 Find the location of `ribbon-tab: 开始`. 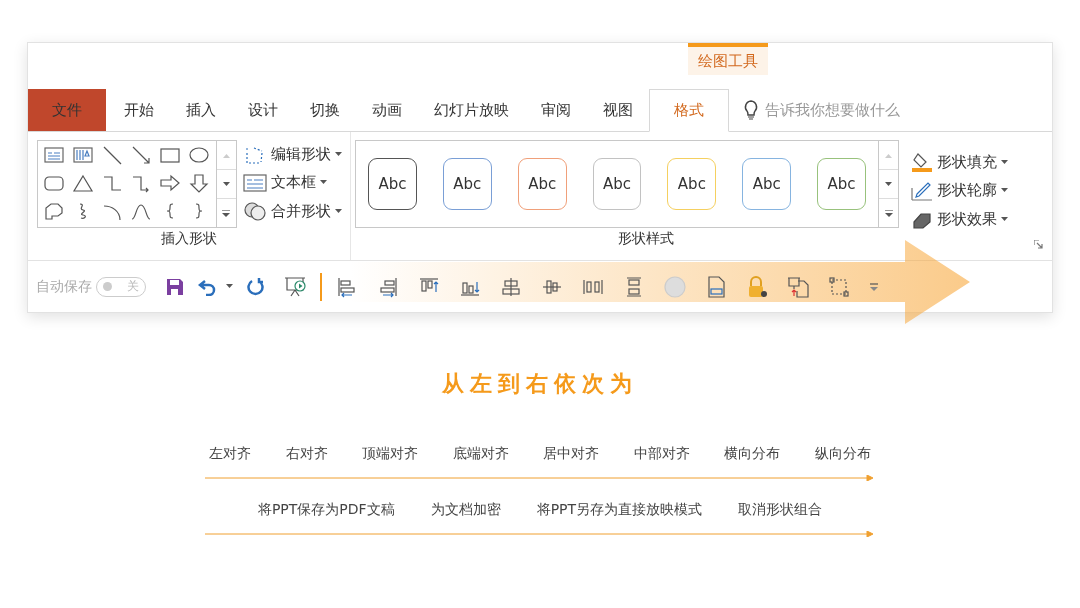

ribbon-tab: 开始 is located at coordinates (139, 110).